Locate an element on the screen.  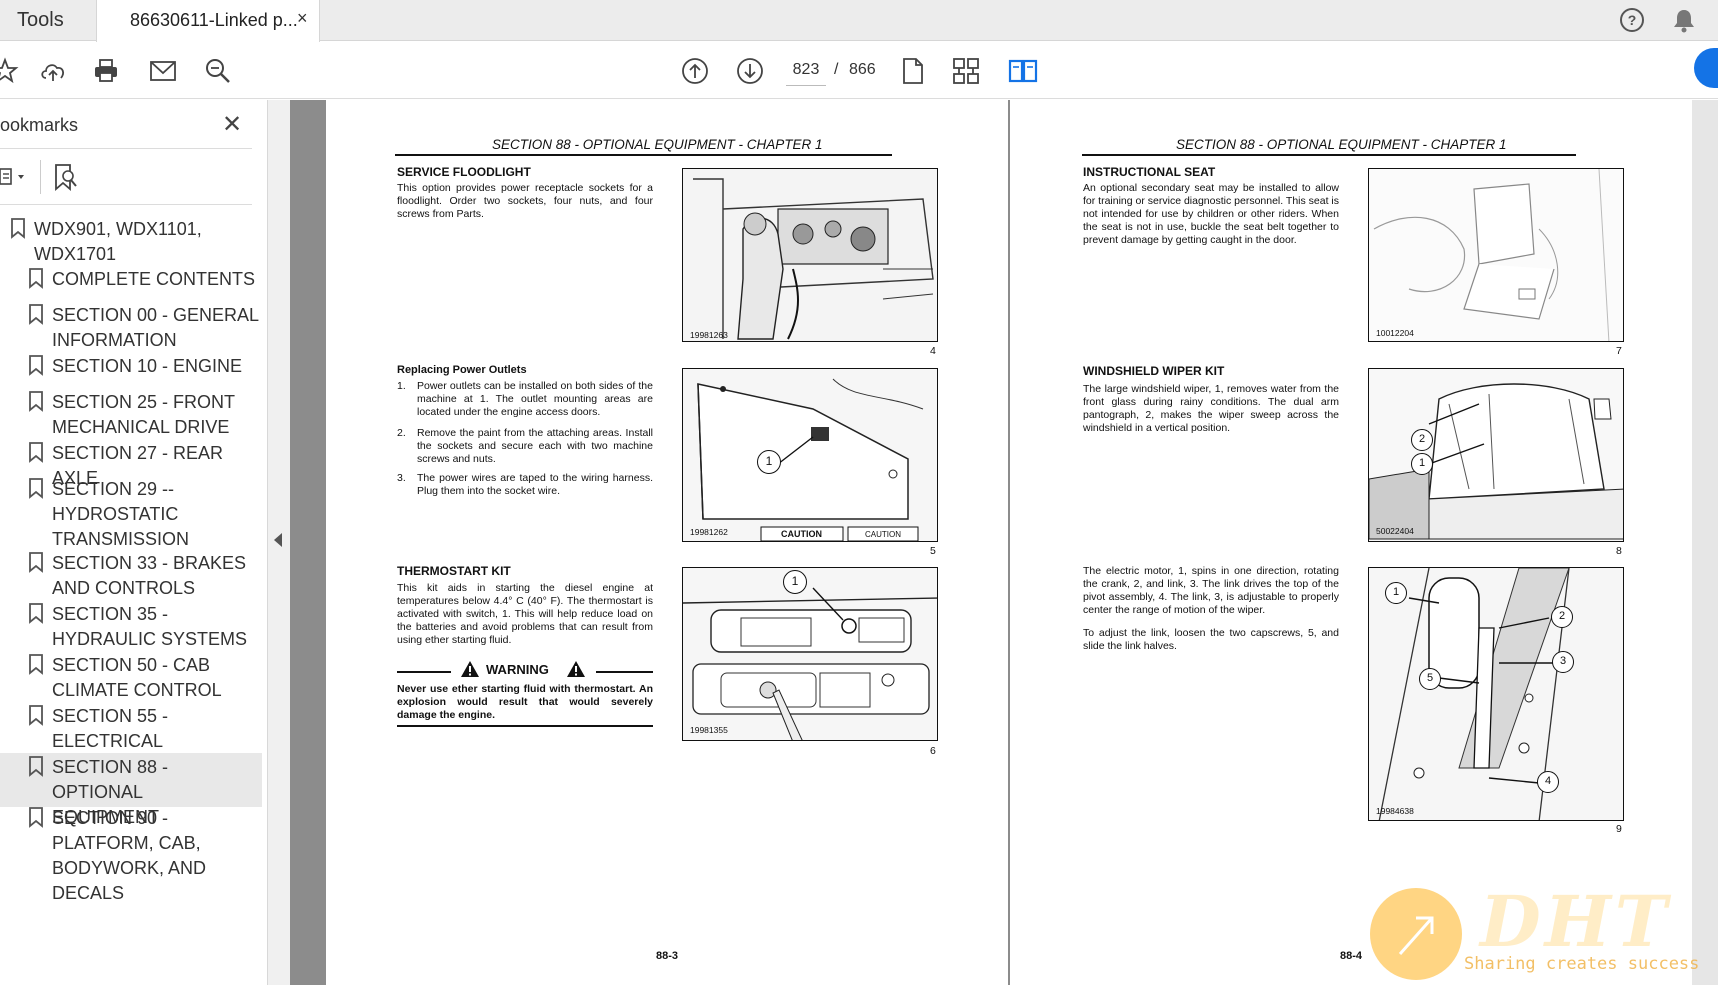
bookmark-item: SECTION 00 - GENERAL INFORMATION is located at coordinates (131, 328).